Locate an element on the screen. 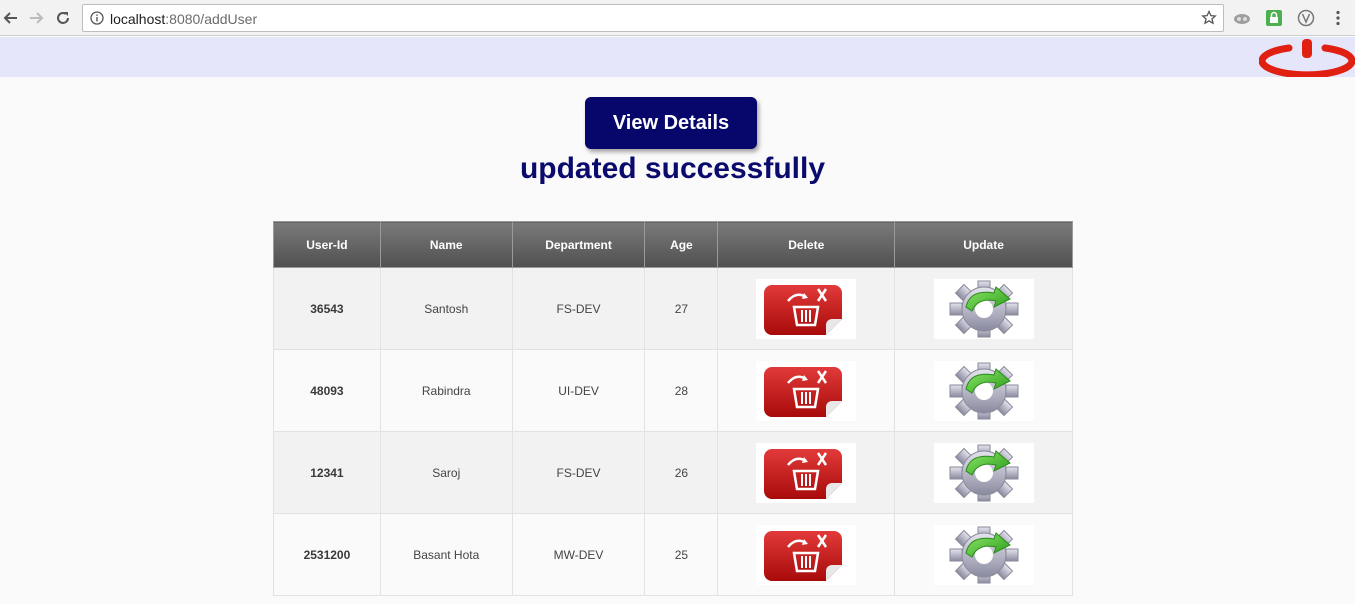 This screenshot has width=1355, height=604. power-icon is located at coordinates (1307, 57).